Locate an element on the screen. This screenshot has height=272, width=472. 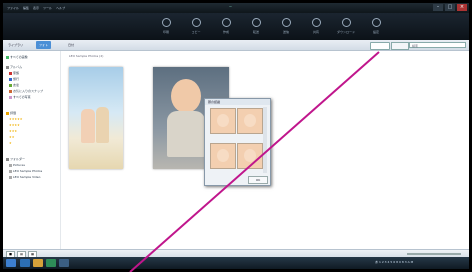
maximize-icon: □ is located at coordinates (450, 7).